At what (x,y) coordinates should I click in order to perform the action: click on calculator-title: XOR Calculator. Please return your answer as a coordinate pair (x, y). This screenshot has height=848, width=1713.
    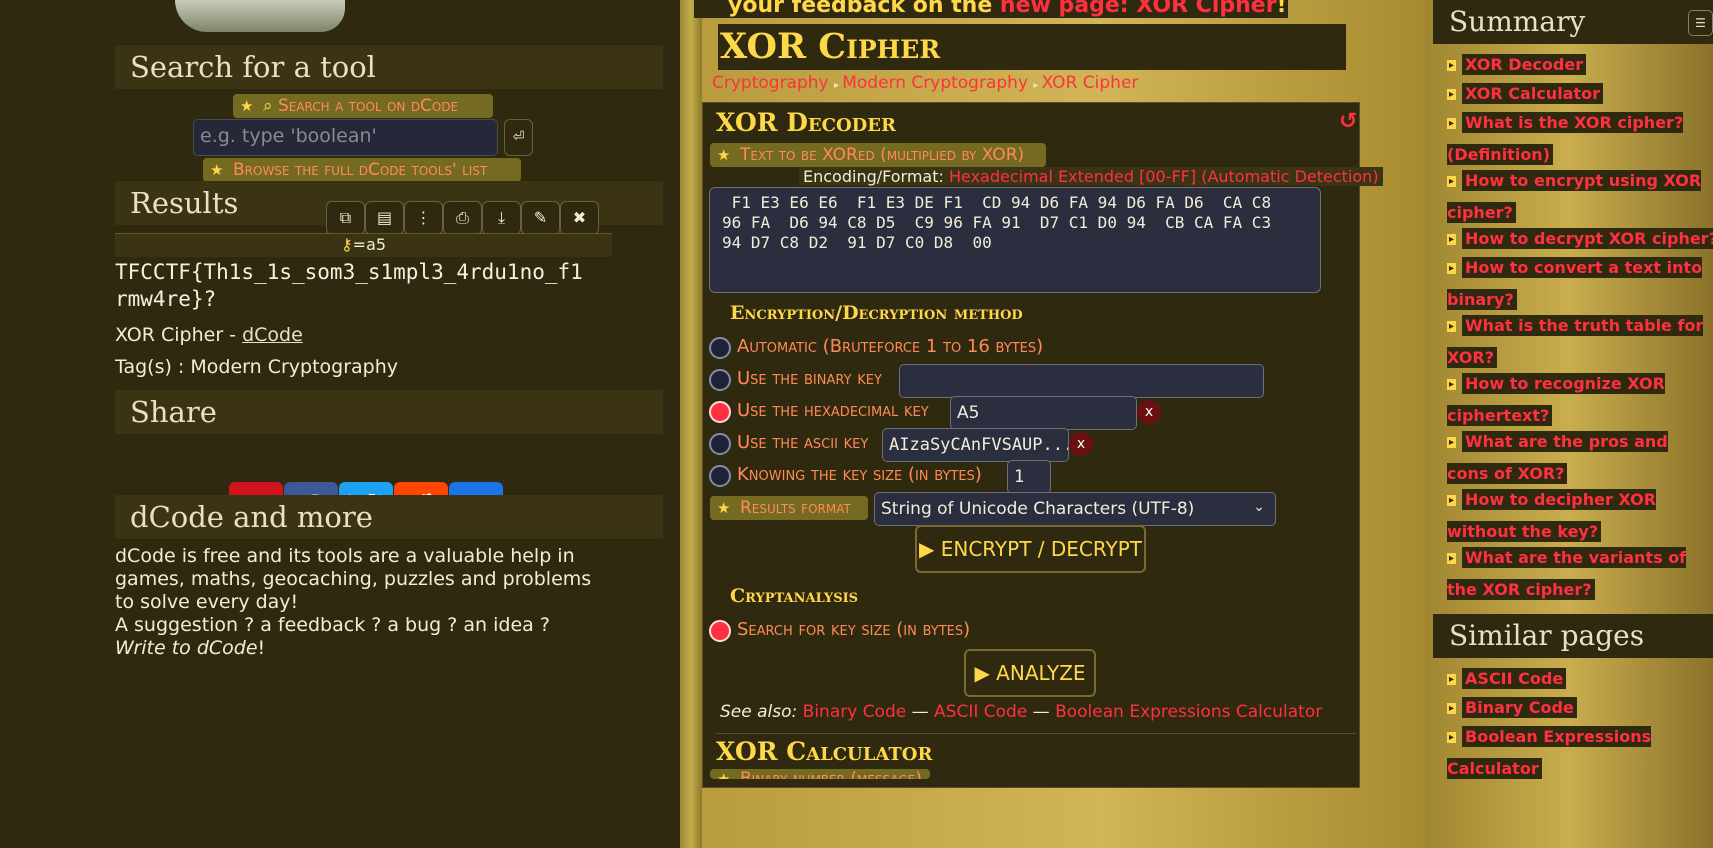
    Looking at the image, I should click on (1036, 749).